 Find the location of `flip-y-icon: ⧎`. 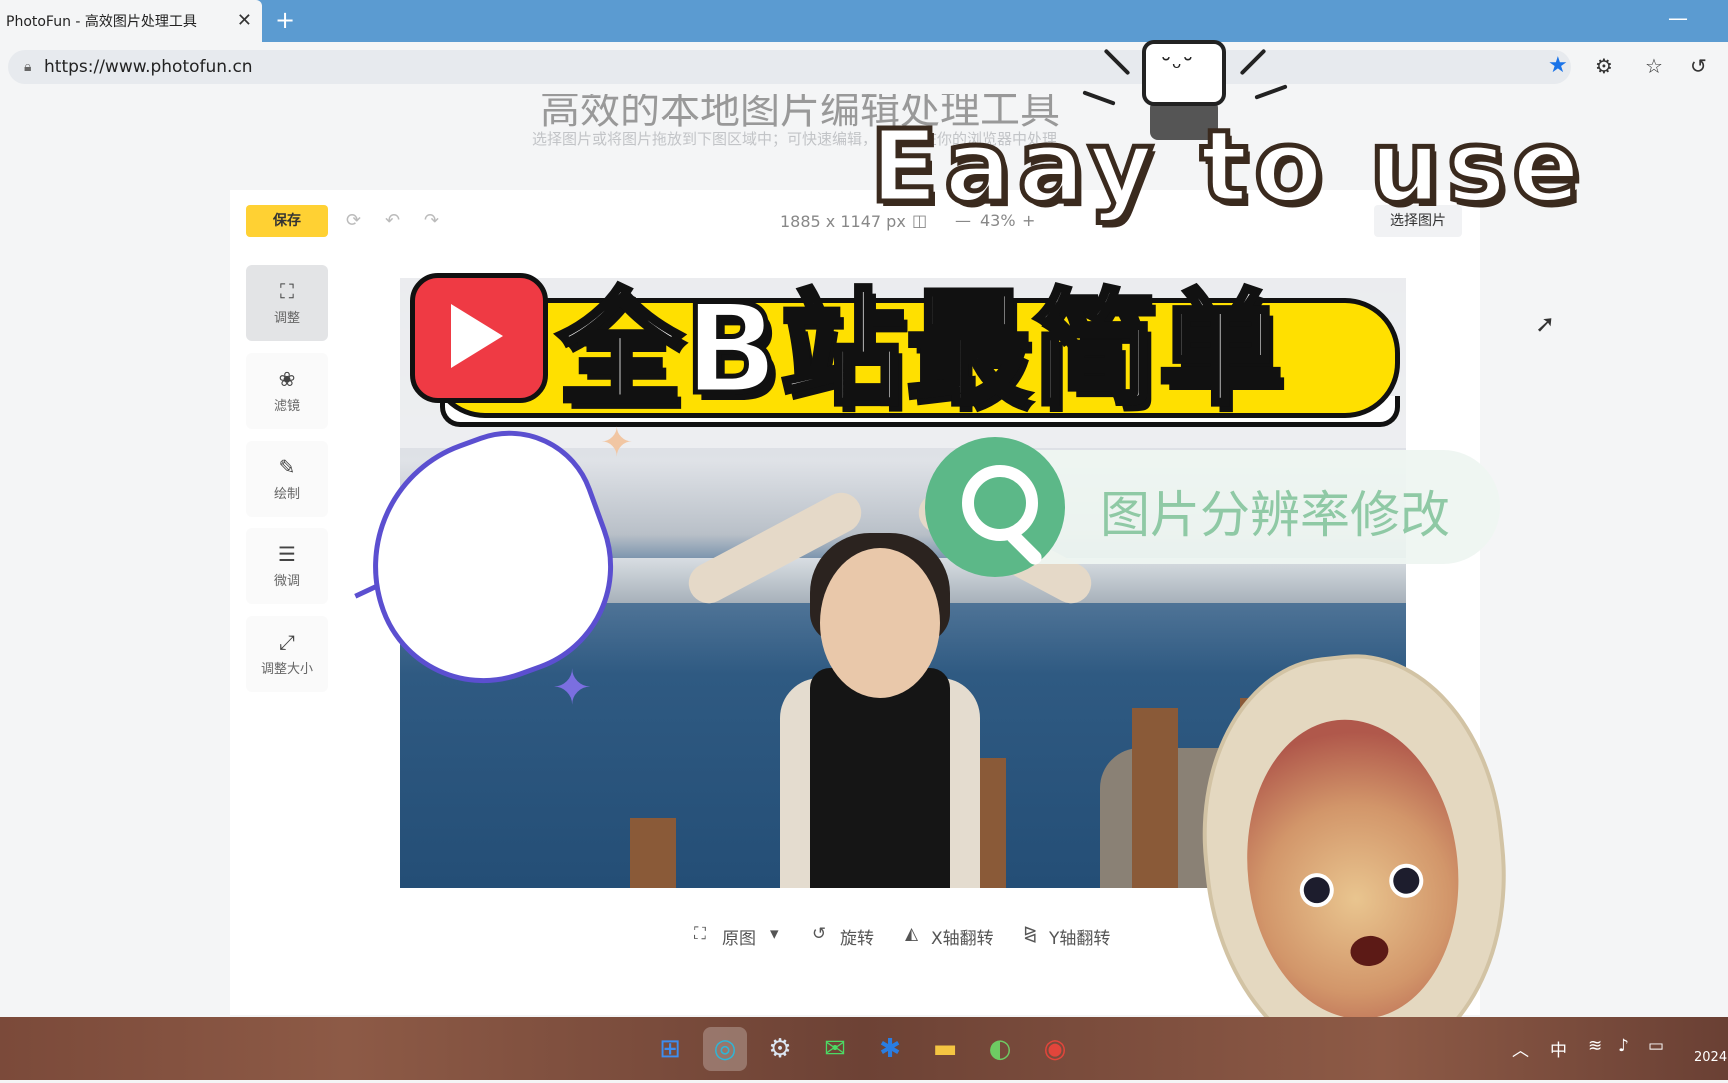

flip-y-icon: ⧎ is located at coordinates (1030, 934).